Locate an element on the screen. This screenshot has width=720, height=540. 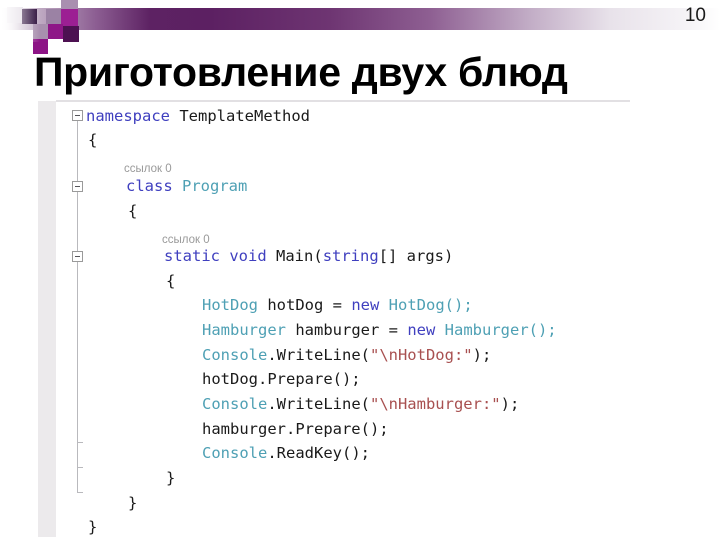
token-type-program: Program is located at coordinates (215, 186).